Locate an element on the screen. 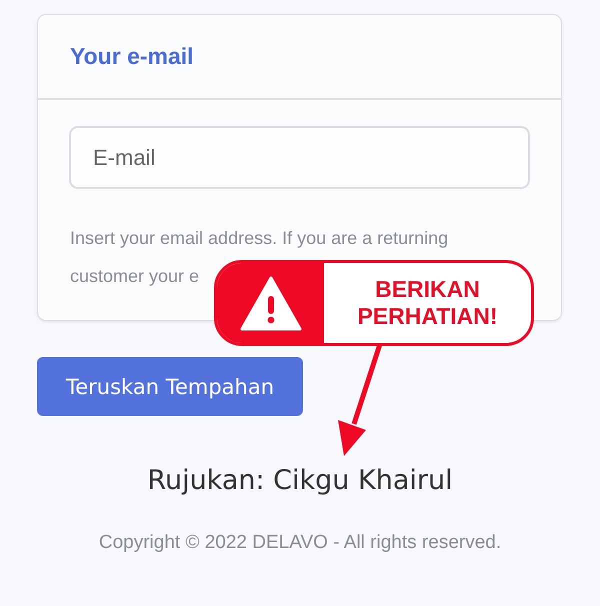  continue-button: Teruskan Tempahan is located at coordinates (170, 386).